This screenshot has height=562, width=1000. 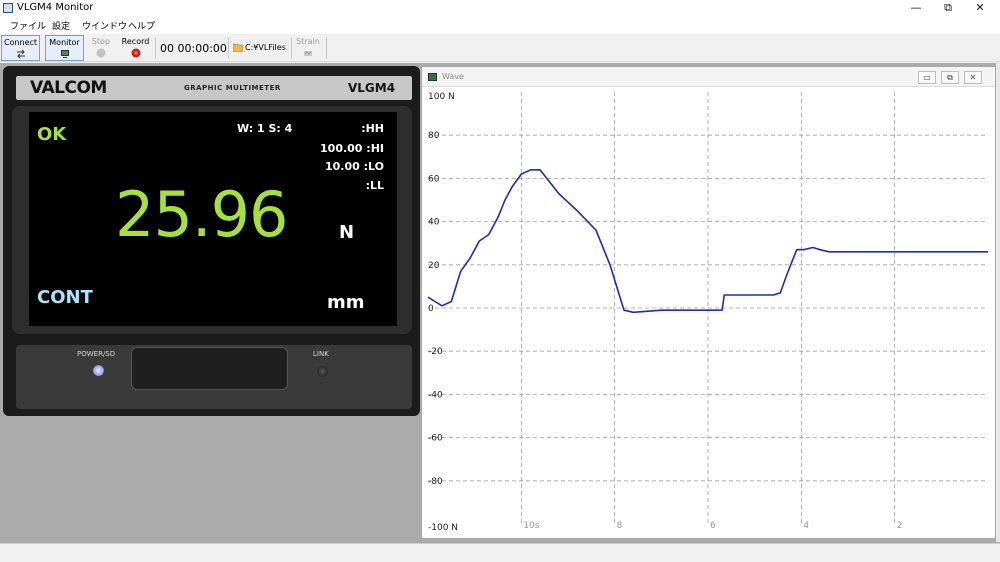 What do you see at coordinates (68, 88) in the screenshot?
I see `brand-logo: VALCOM` at bounding box center [68, 88].